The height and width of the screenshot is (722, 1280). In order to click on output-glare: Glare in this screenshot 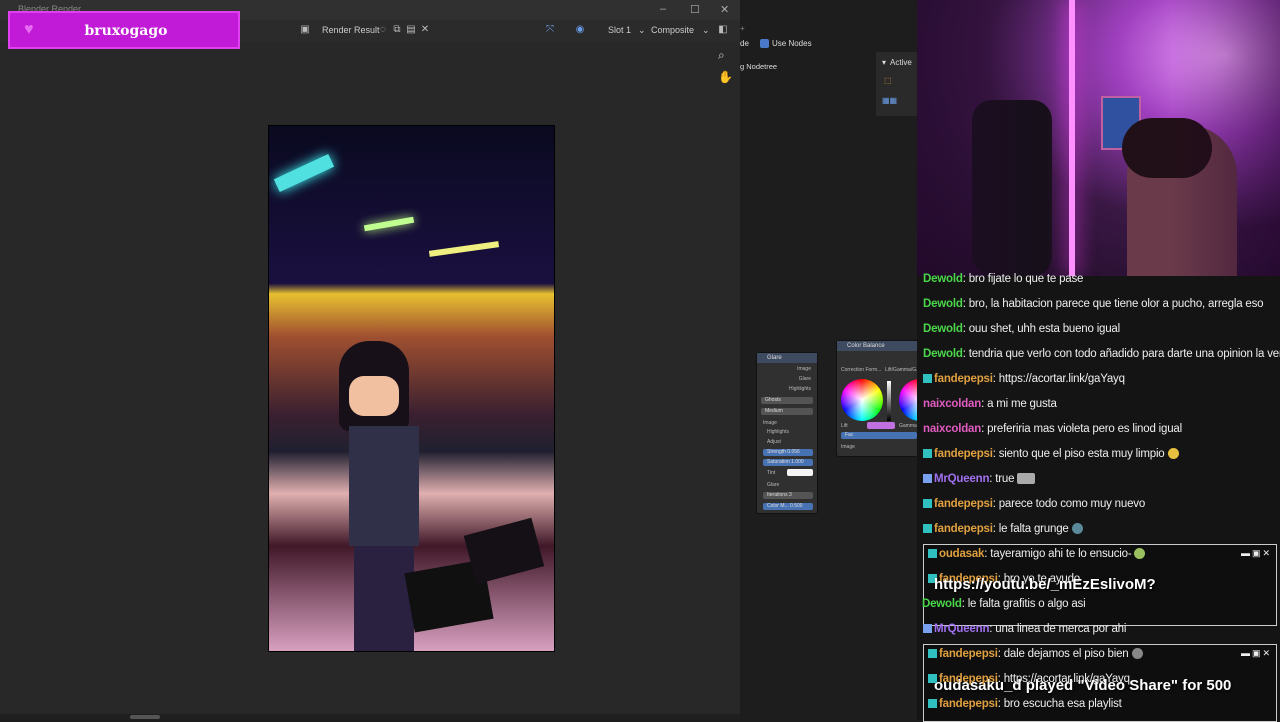, I will do `click(804, 379)`.